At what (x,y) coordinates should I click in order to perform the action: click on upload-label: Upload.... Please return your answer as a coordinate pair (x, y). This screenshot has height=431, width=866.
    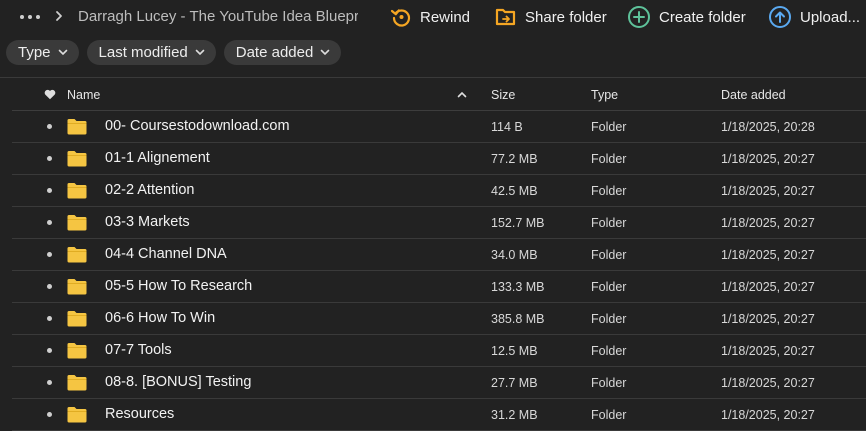
    Looking at the image, I should click on (830, 17).